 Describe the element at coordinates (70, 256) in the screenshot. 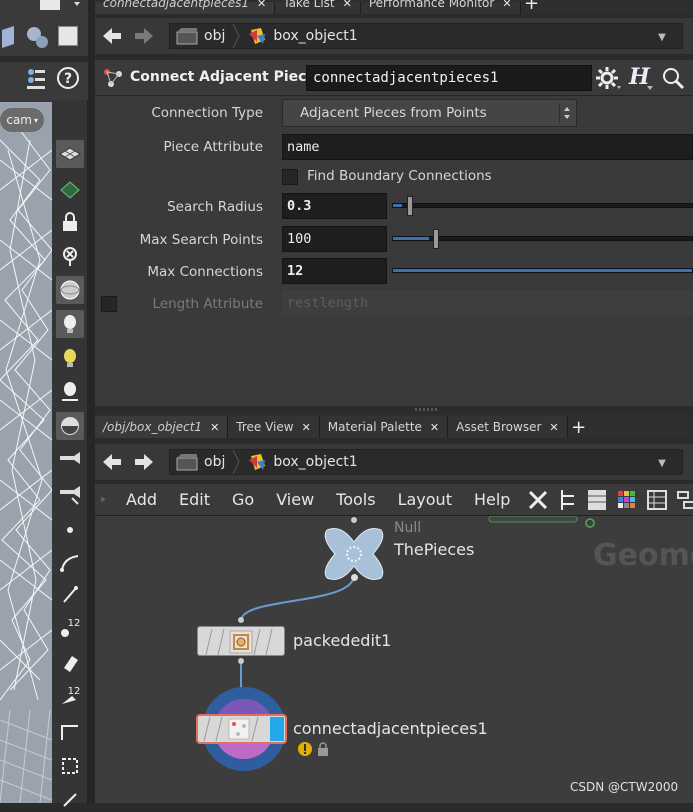

I see `visibility-x-icon` at that location.